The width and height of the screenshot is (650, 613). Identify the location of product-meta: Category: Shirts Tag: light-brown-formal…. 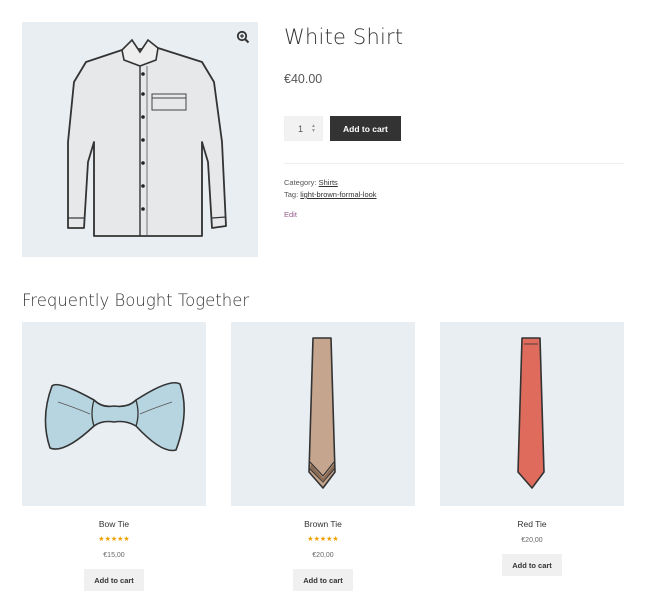
(454, 189).